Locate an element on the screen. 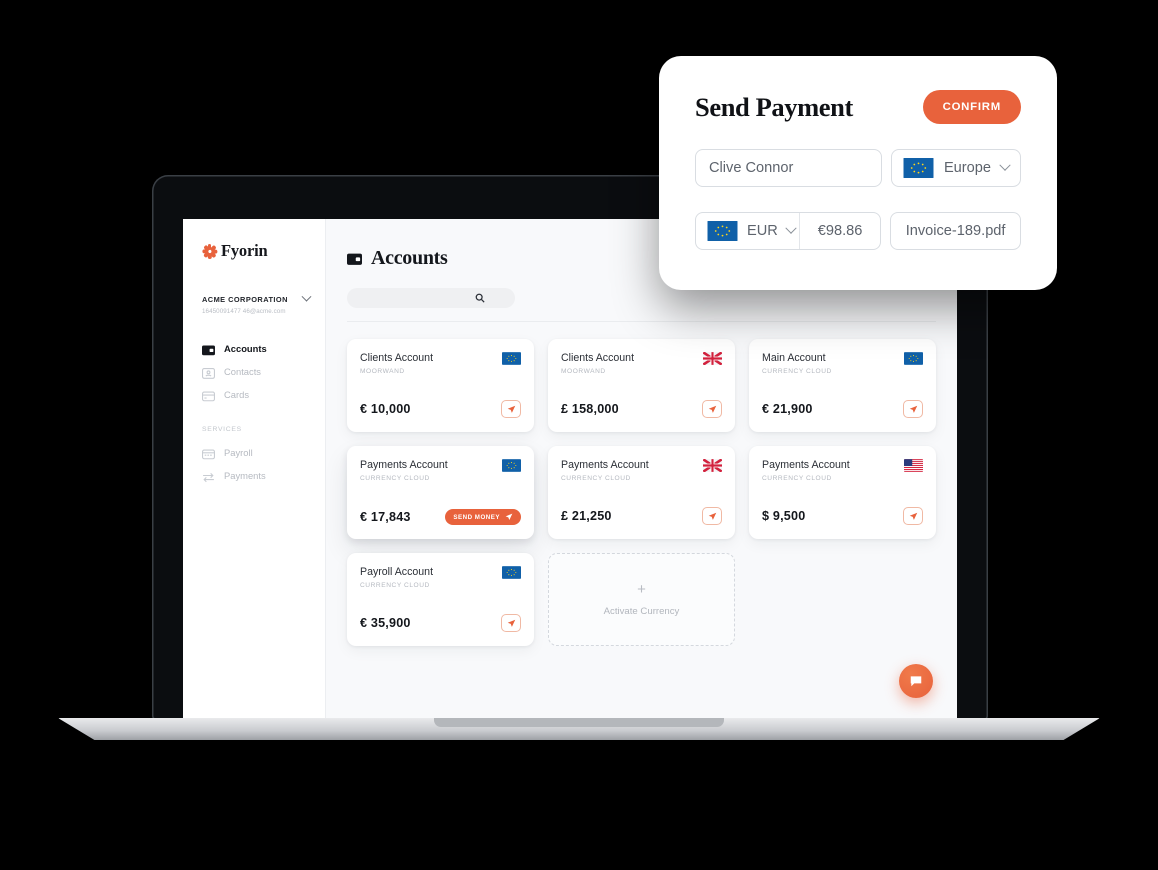 The width and height of the screenshot is (1158, 870). payment-row-amount: EUR €98.86 Invoice-189.pdf is located at coordinates (858, 231).